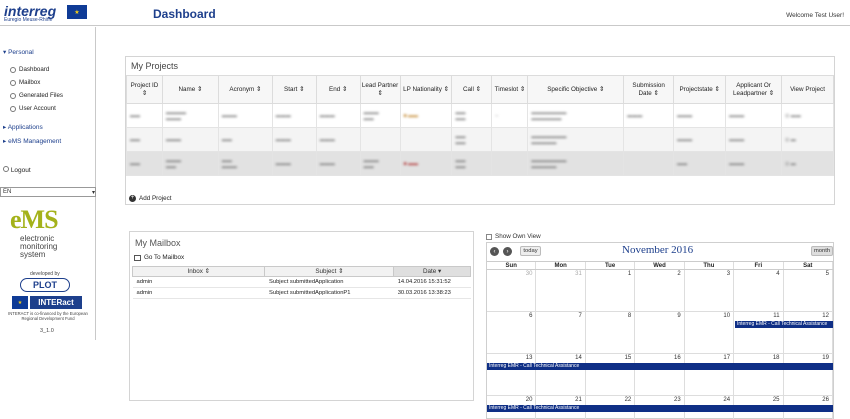  Describe the element at coordinates (34, 69) in the screenshot. I see `sidebar-item-label: Dashboard` at that location.